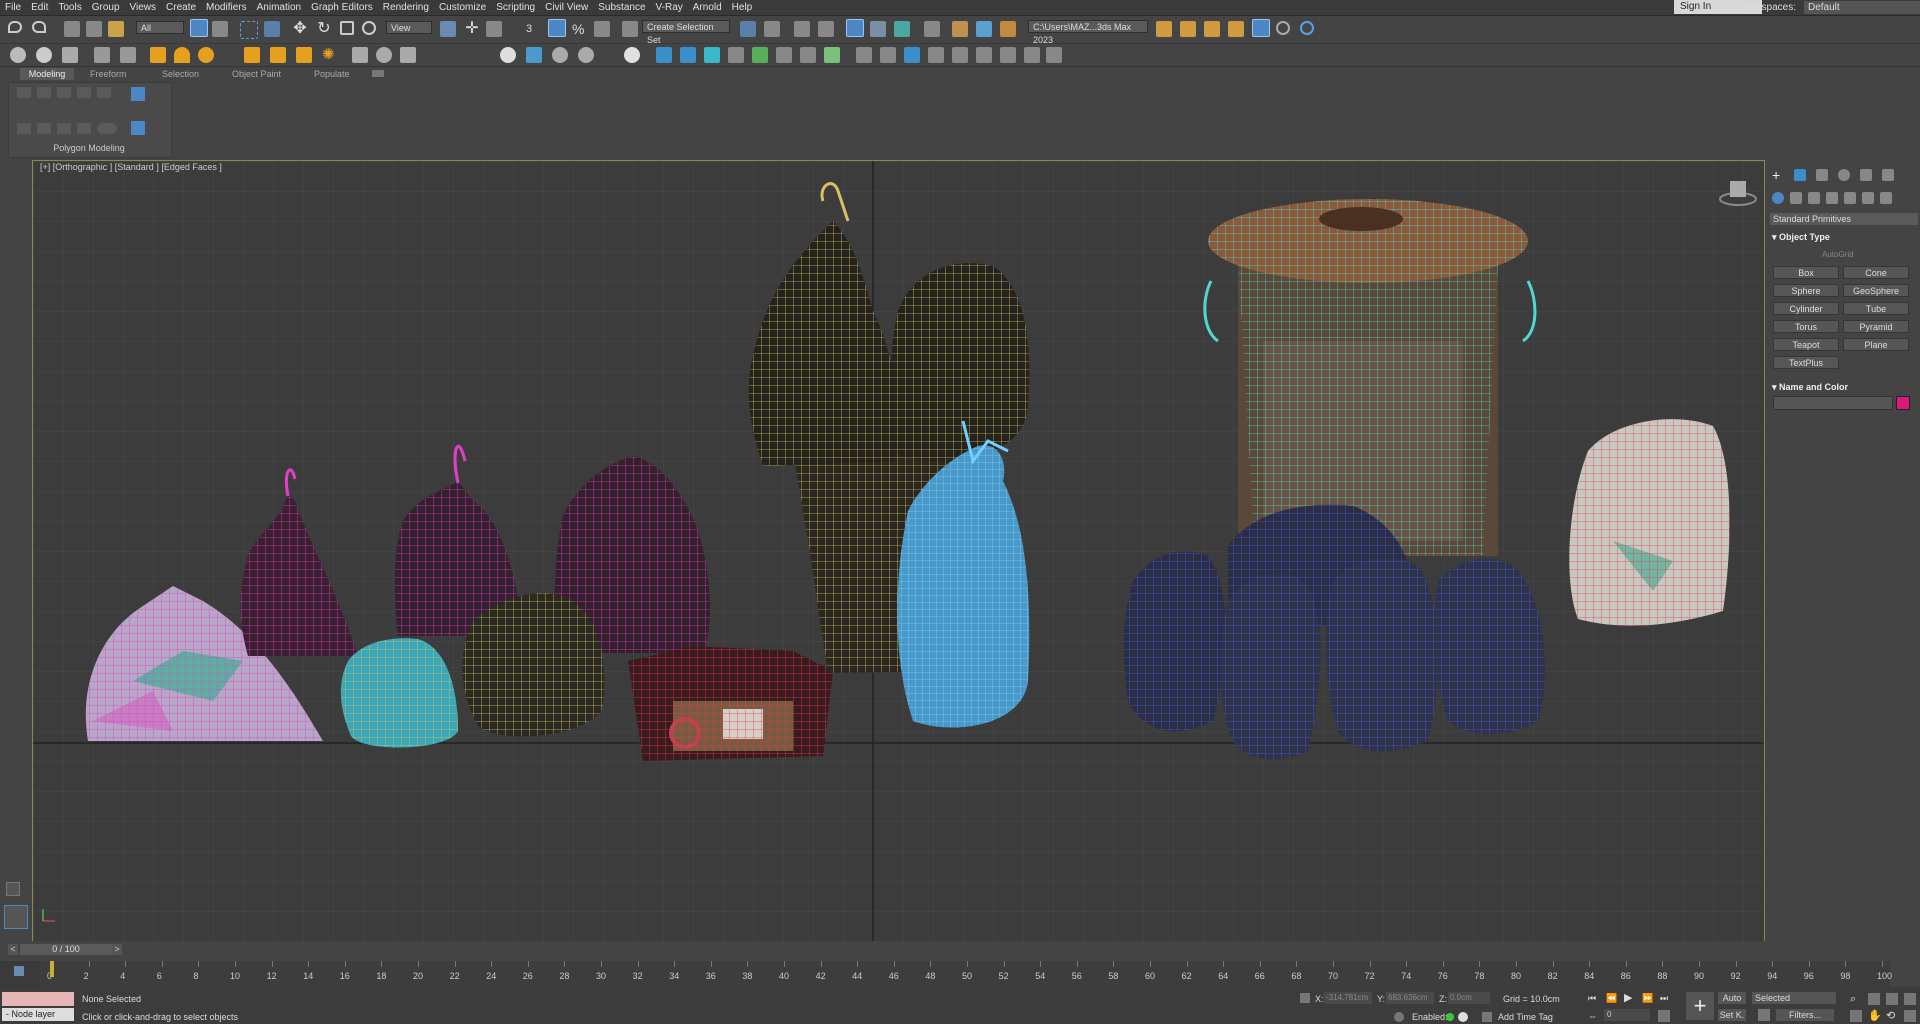 This screenshot has height=1024, width=1920. What do you see at coordinates (1764, 1015) in the screenshot?
I see `key-filter-icon` at bounding box center [1764, 1015].